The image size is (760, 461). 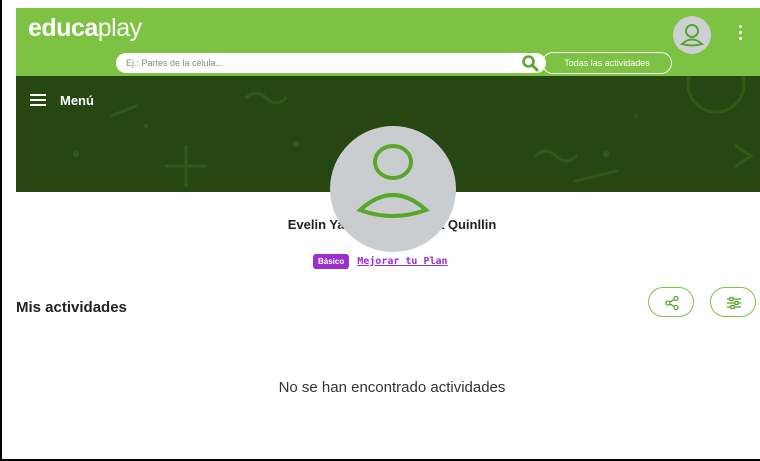 I want to click on menu-button: Menú, so click(x=62, y=100).